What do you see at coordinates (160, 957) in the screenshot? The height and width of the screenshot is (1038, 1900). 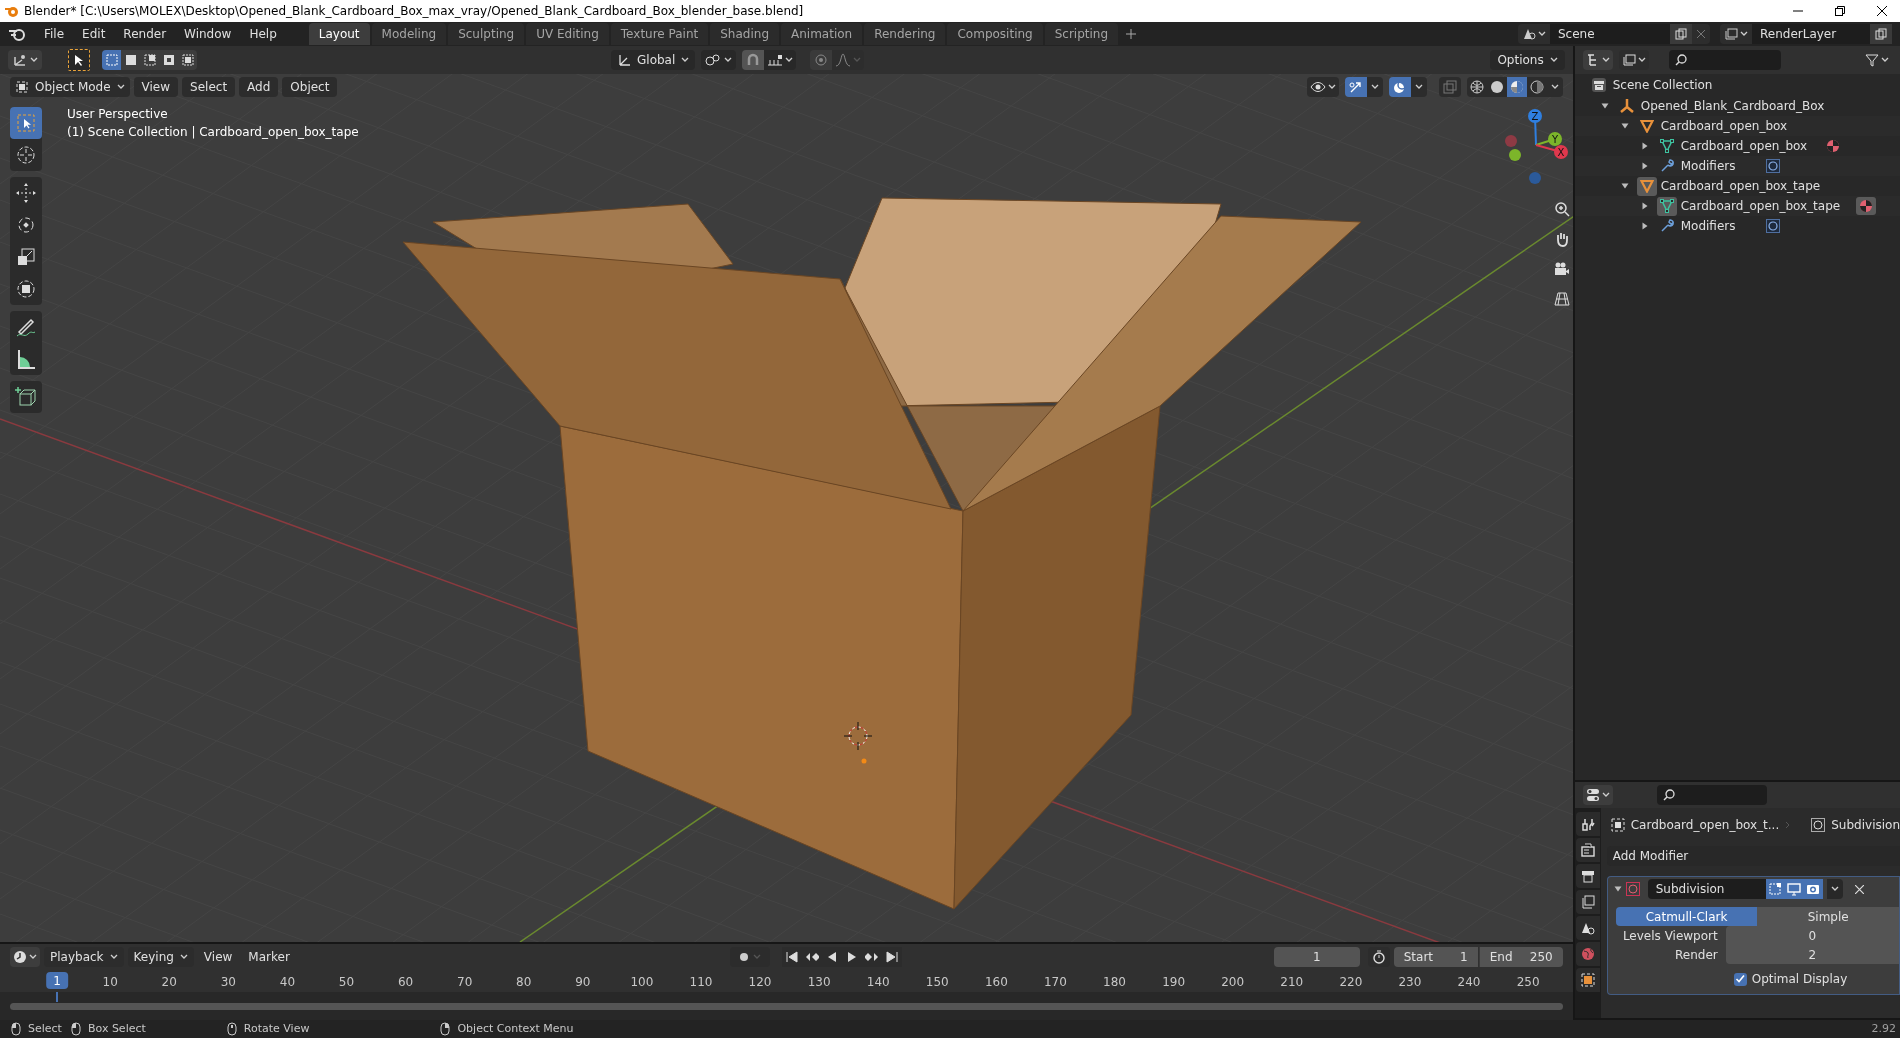 I see `menu-dropdown: Keying` at bounding box center [160, 957].